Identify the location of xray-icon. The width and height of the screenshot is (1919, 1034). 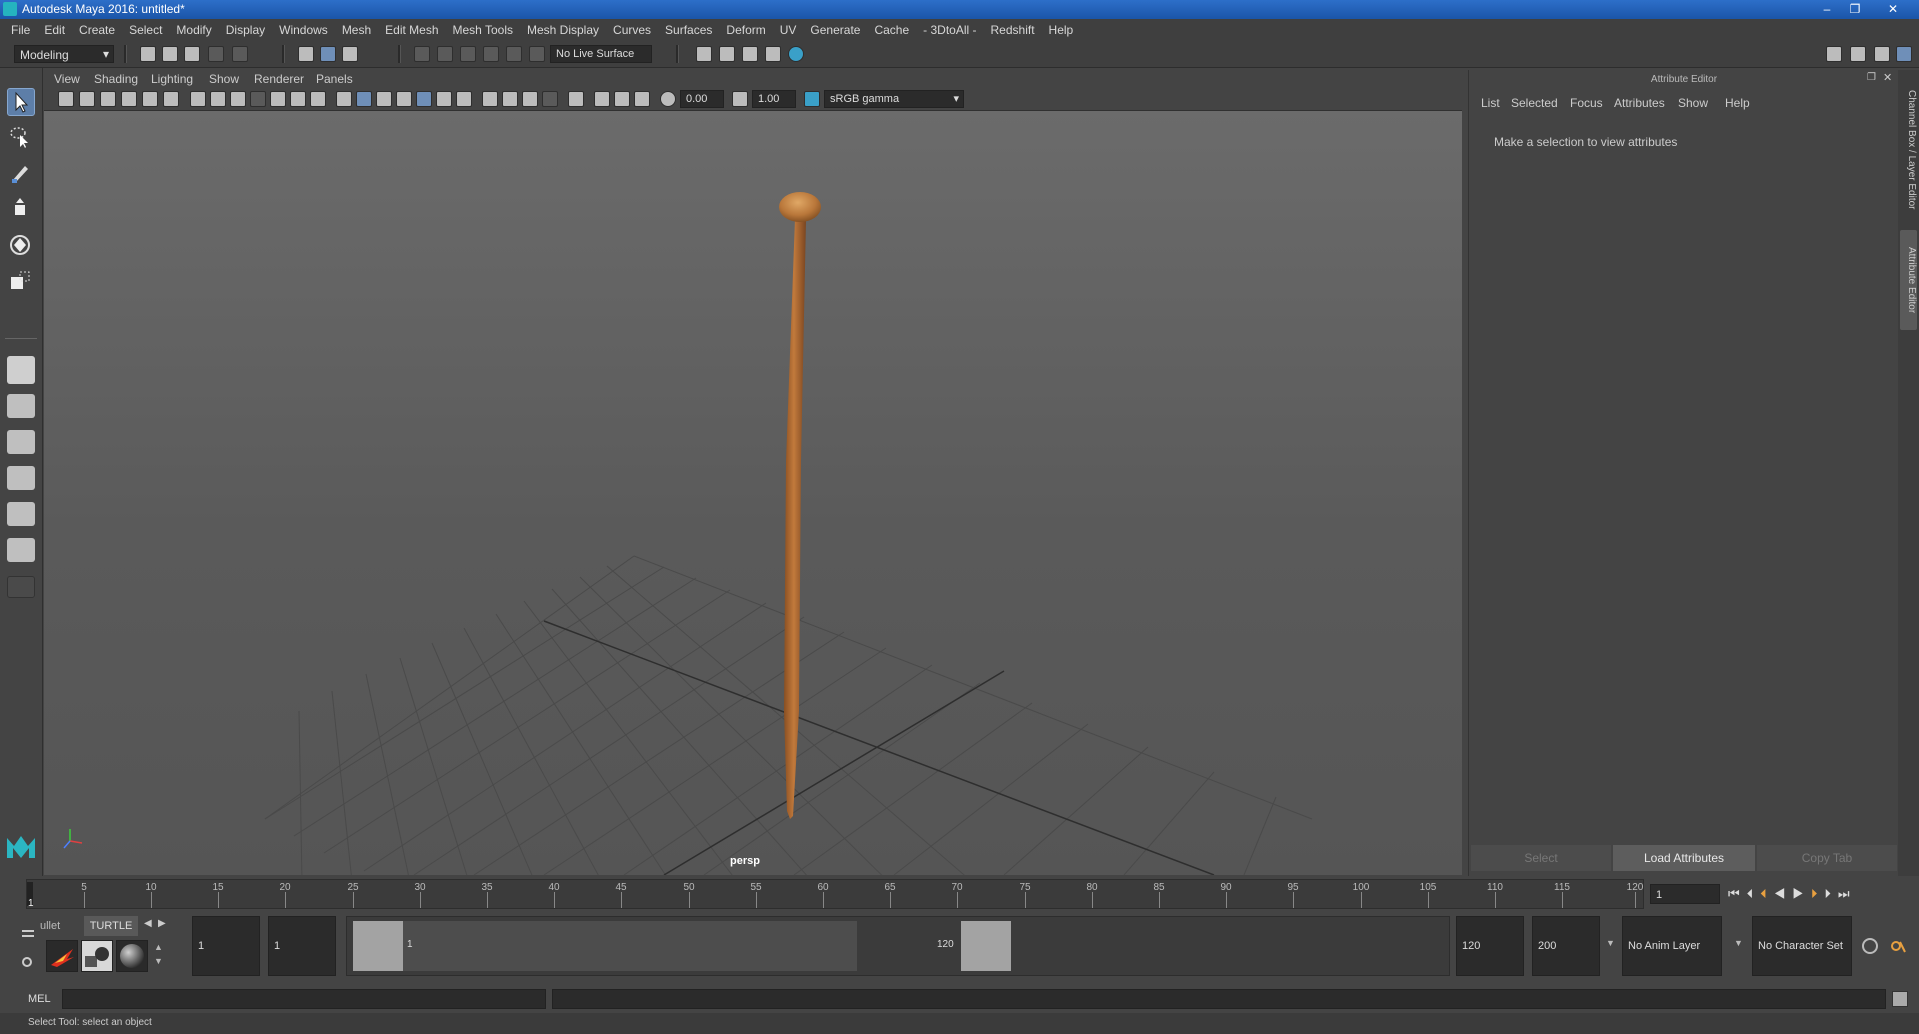
(602, 99).